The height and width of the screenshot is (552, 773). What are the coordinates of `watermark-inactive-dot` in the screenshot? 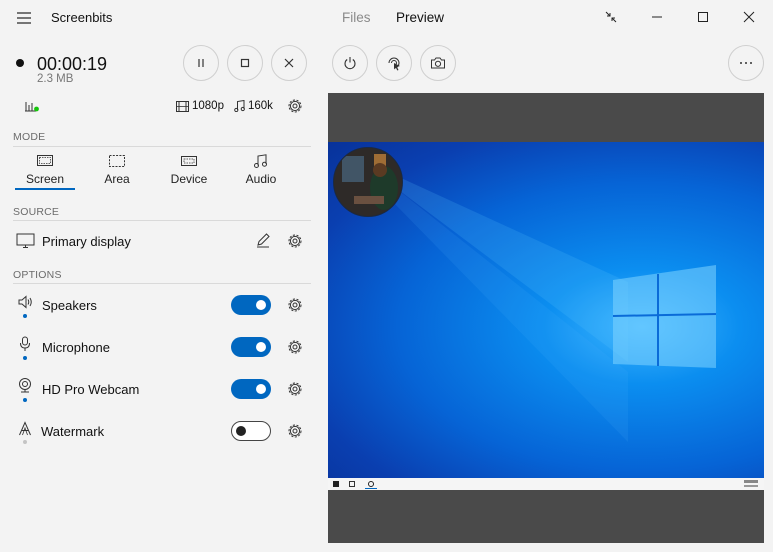 It's located at (25, 442).